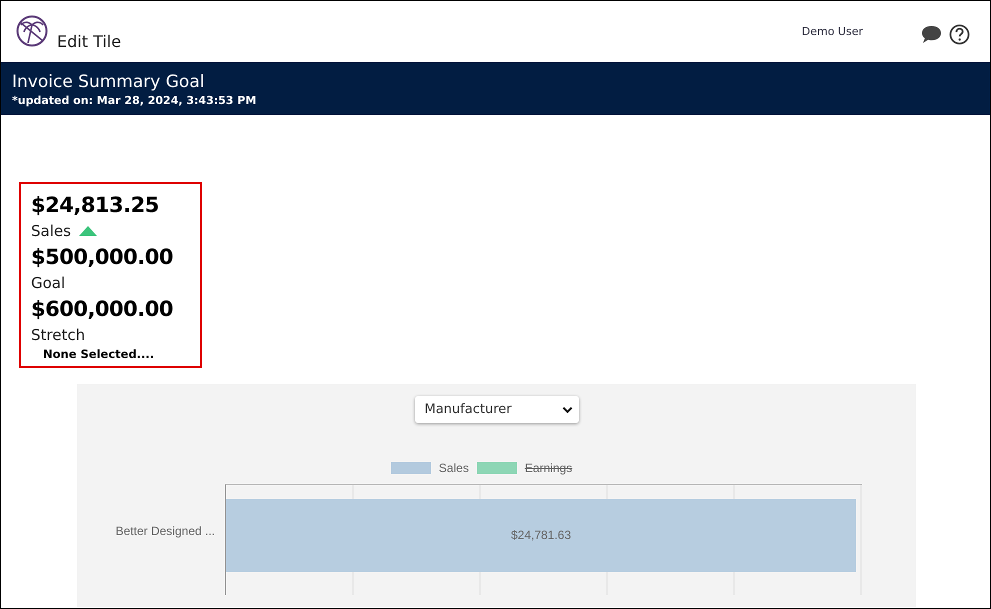 The width and height of the screenshot is (991, 609). Describe the element at coordinates (524, 468) in the screenshot. I see `legend-item: Earnings` at that location.